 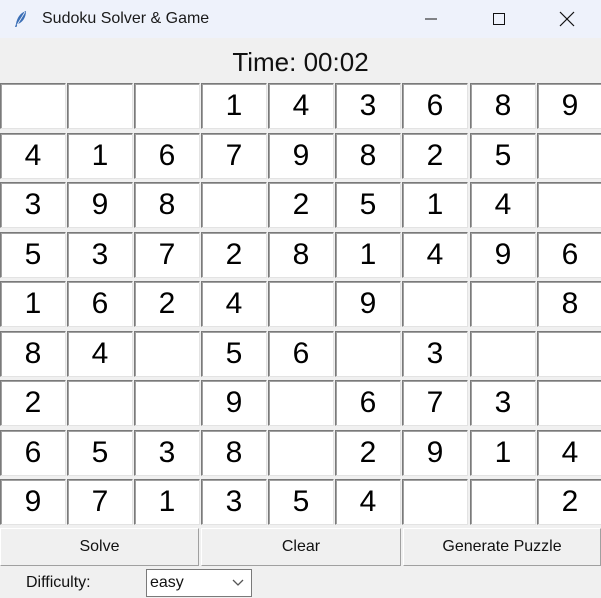 I want to click on sudoku-cell-r4-c6: 1, so click(x=368, y=255).